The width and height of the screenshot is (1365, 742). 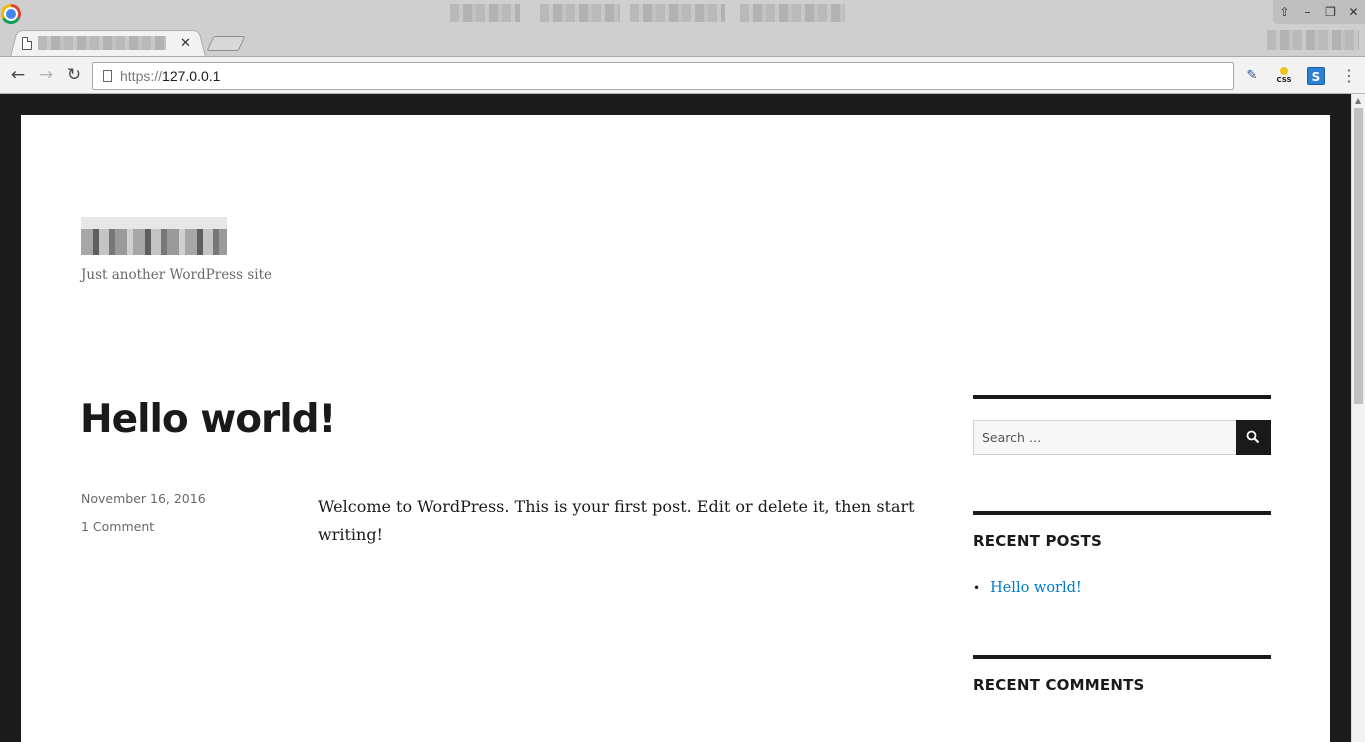 I want to click on recent-comments-title: RECENT COMMENTS, so click(x=1059, y=685).